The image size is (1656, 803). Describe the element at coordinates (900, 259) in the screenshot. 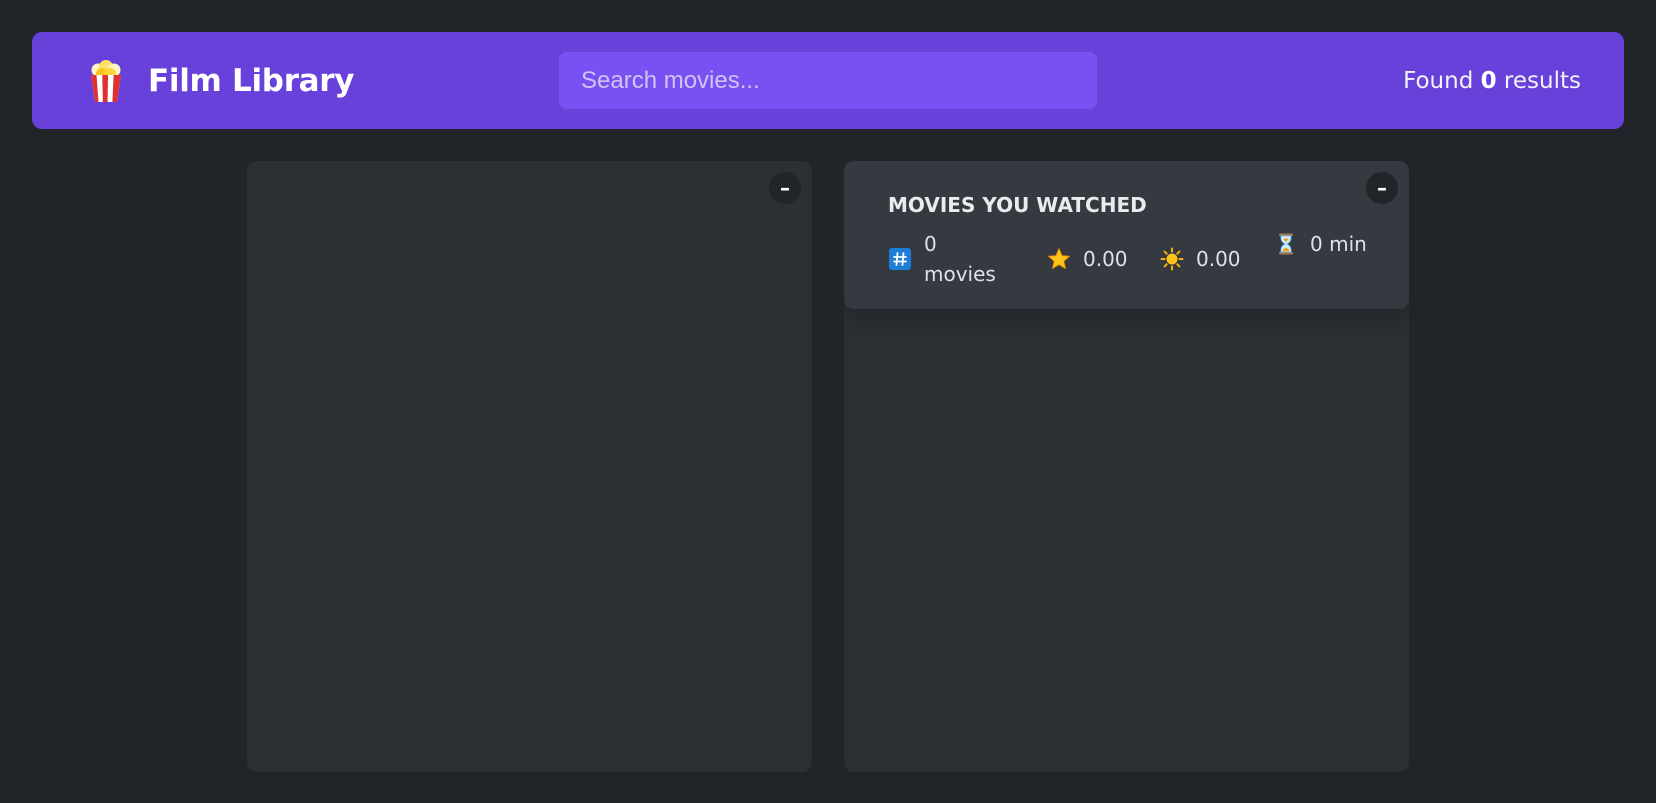

I see `hash-icon` at that location.